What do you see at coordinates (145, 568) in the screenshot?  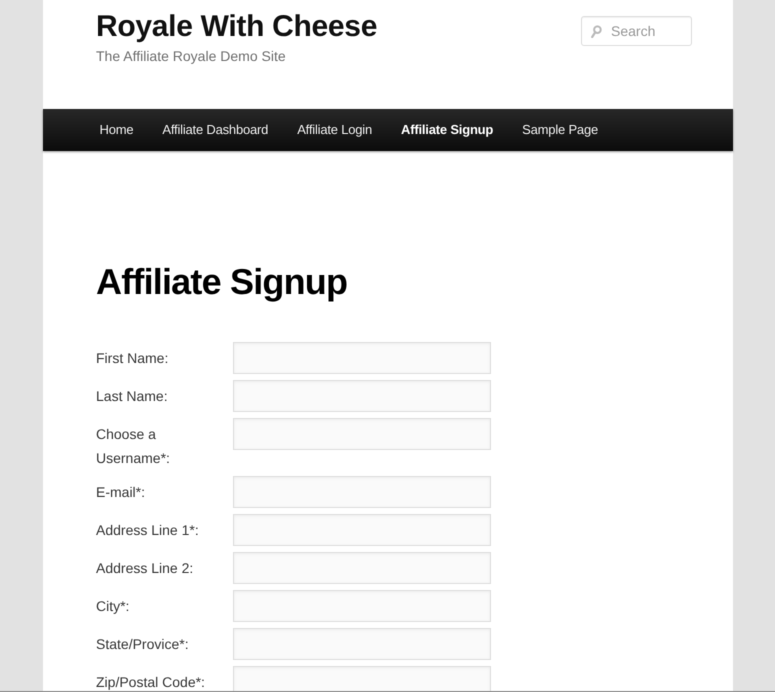 I see `field-label: Address Line 2:` at bounding box center [145, 568].